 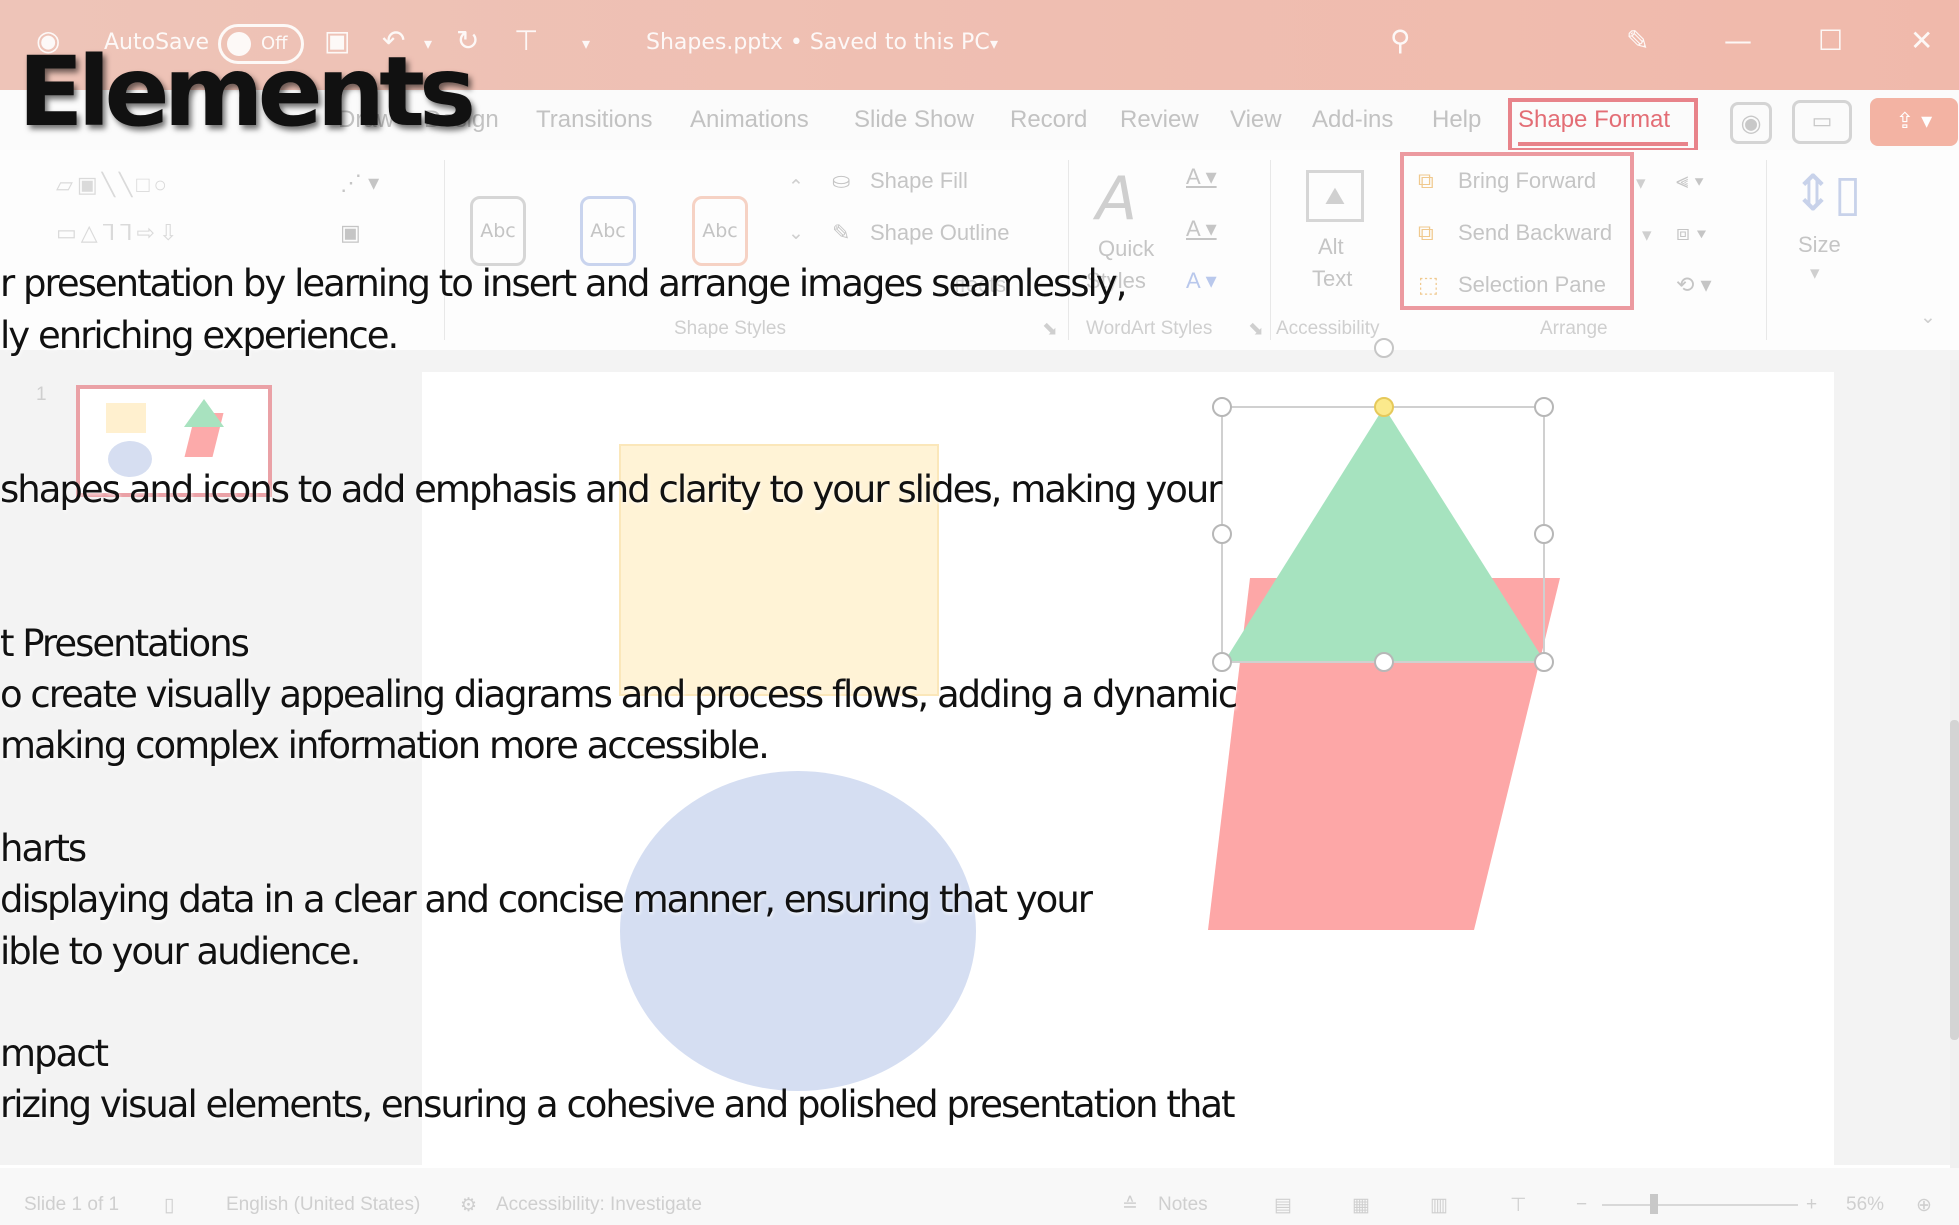 I want to click on zoom-slider, so click(x=1700, y=1205).